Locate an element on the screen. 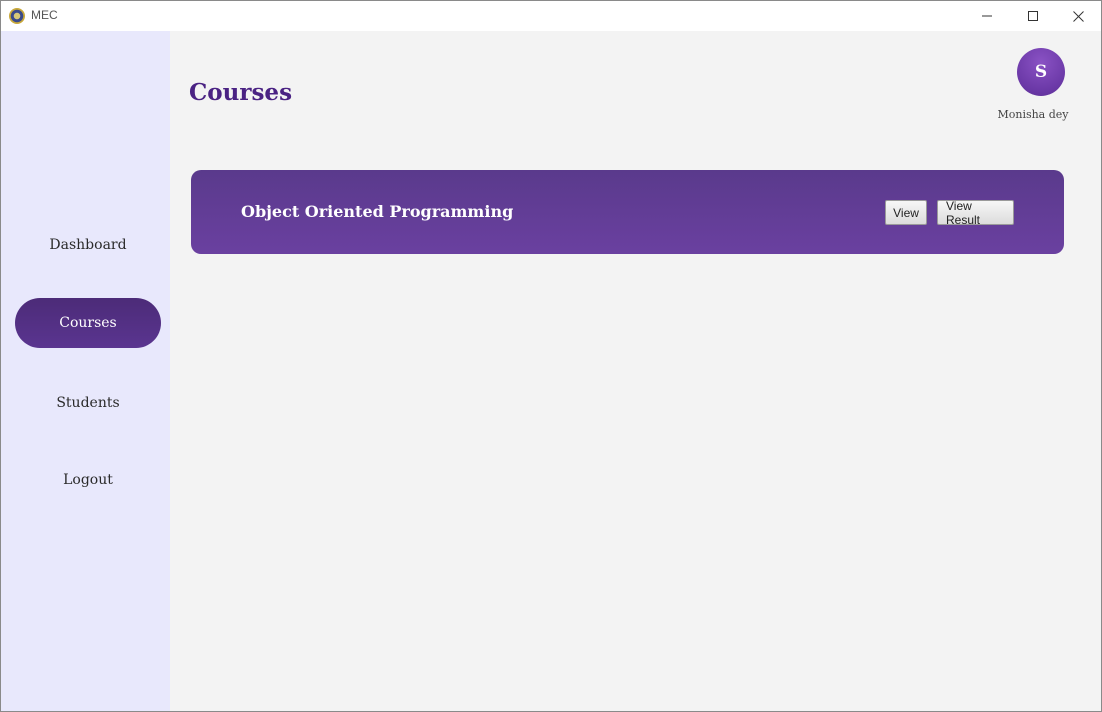  close-button is located at coordinates (1078, 16).